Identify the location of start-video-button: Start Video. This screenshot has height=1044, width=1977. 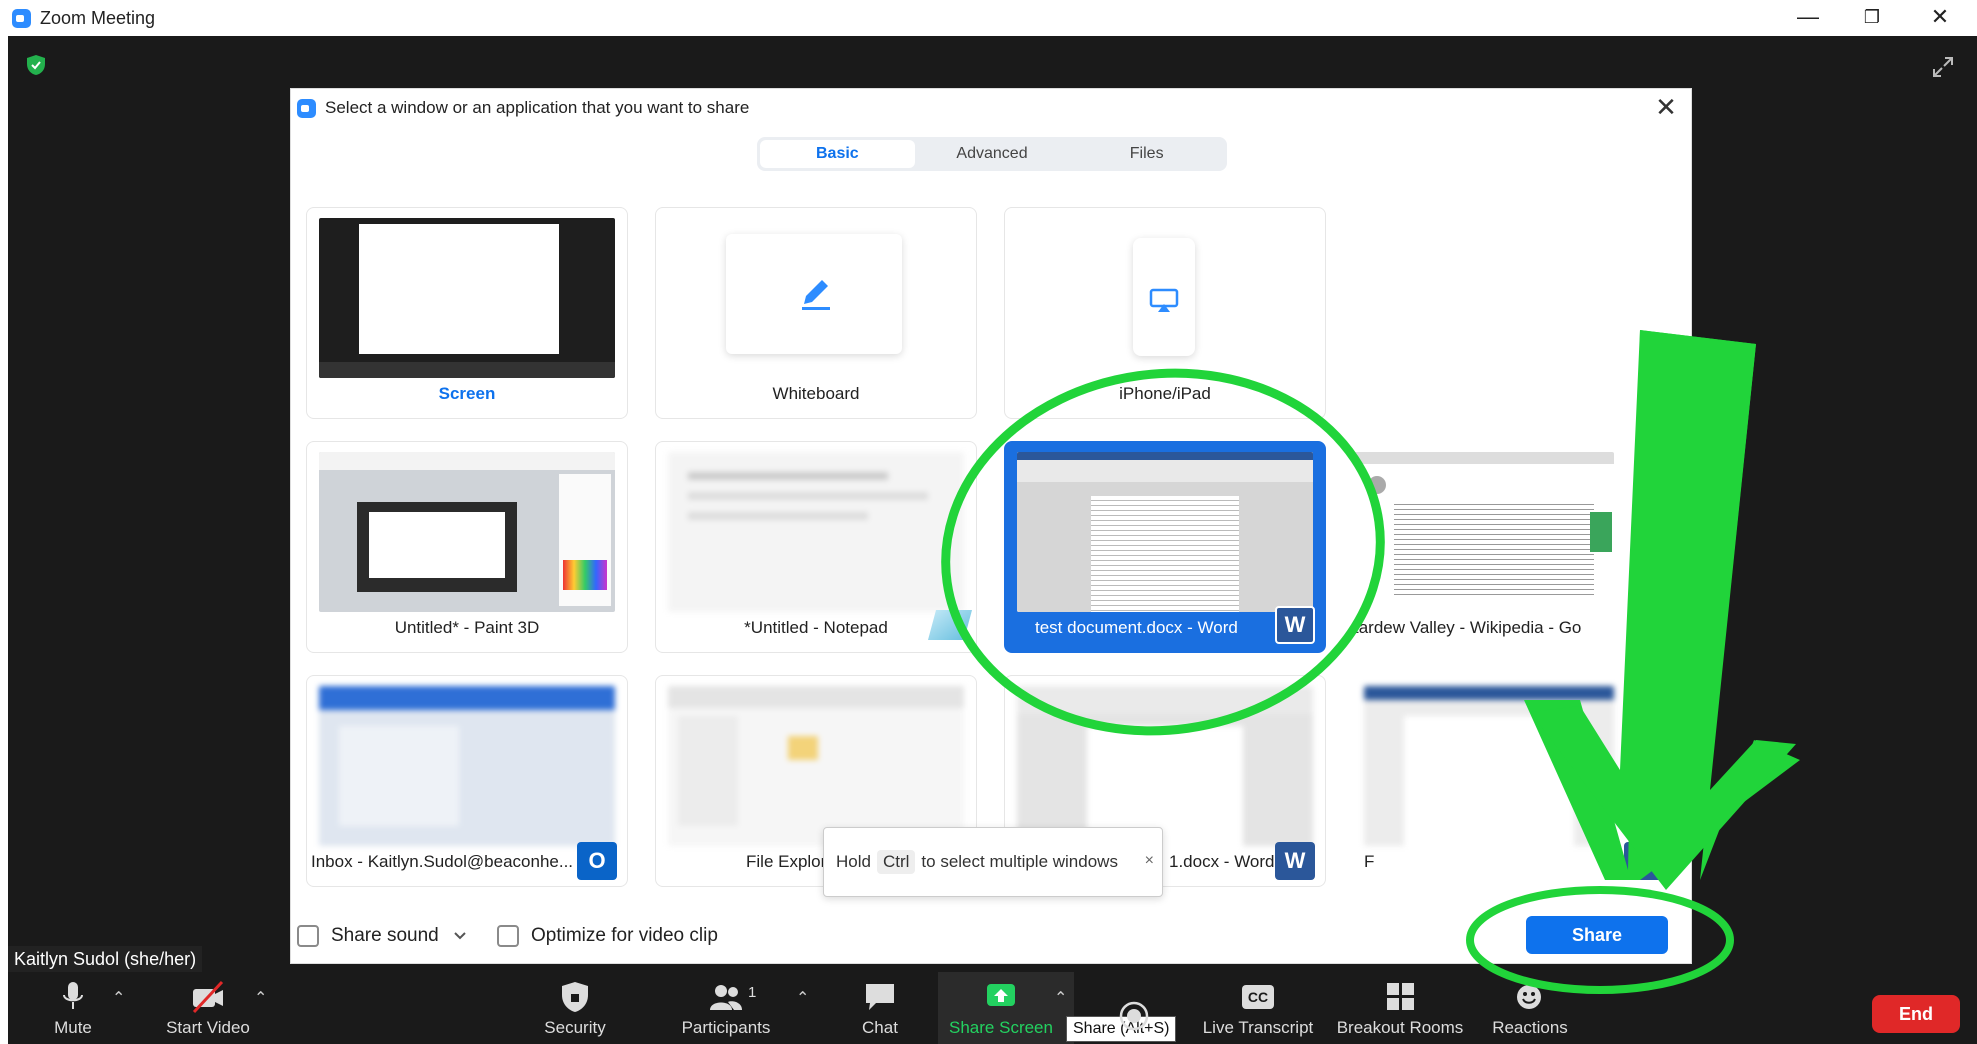
(208, 1008).